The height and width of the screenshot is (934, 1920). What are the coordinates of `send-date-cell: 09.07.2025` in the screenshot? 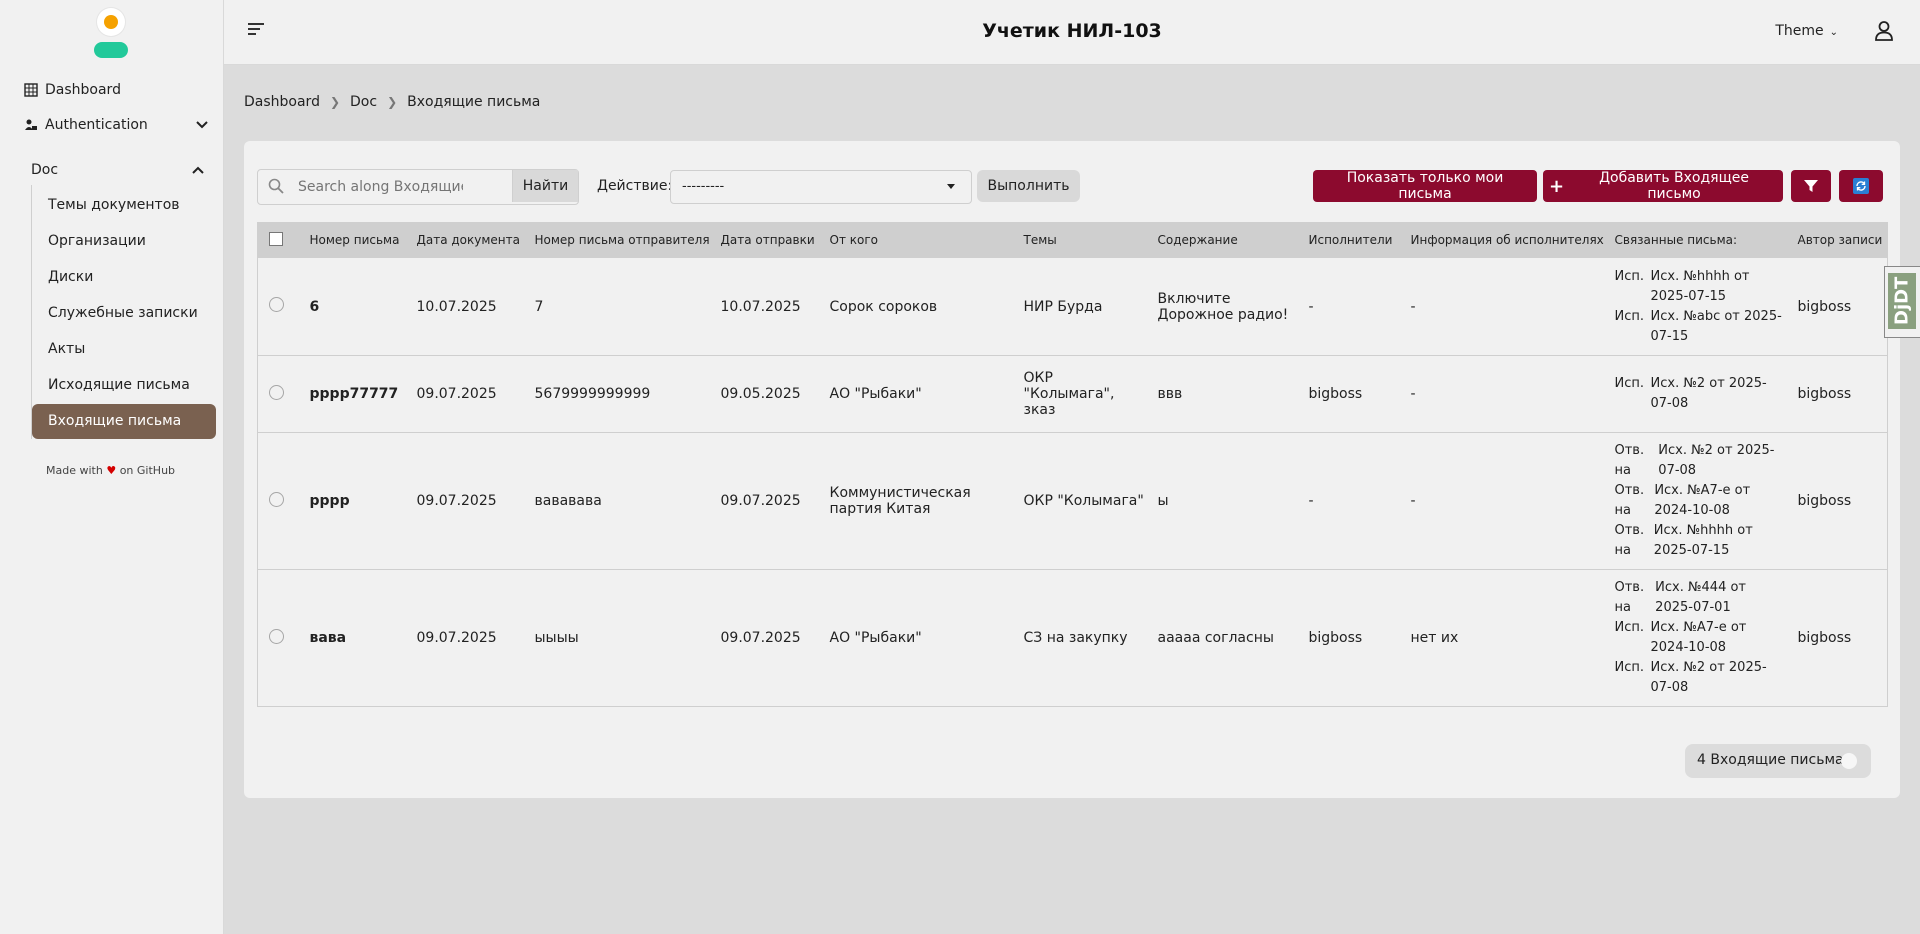 It's located at (764, 638).